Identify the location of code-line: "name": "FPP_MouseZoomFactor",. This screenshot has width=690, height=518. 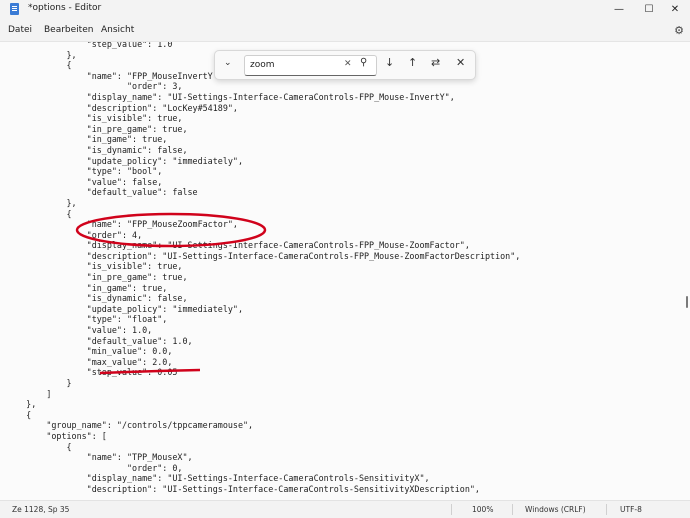
(263, 224).